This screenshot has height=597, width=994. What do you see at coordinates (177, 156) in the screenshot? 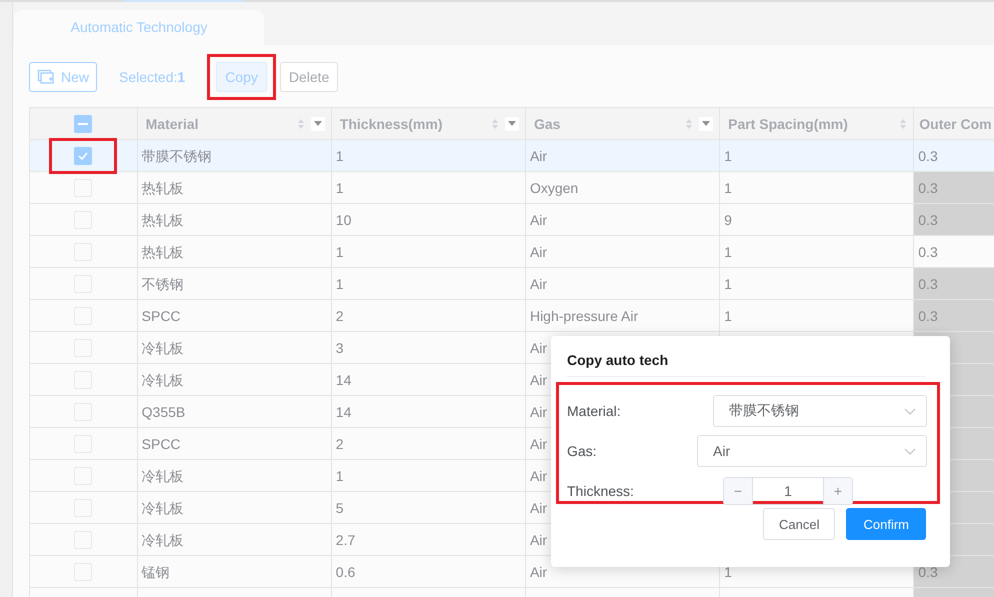
I see `table-cell: 带膜不锈钢` at bounding box center [177, 156].